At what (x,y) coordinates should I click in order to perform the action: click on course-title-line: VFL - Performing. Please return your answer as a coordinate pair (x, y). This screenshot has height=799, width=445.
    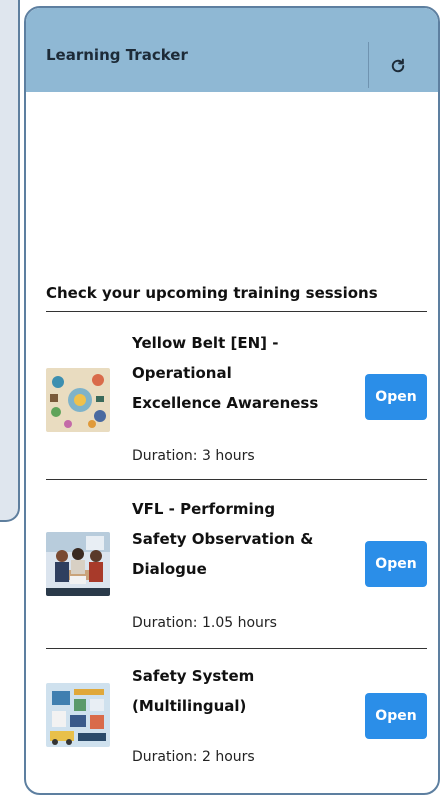
    Looking at the image, I should click on (204, 509).